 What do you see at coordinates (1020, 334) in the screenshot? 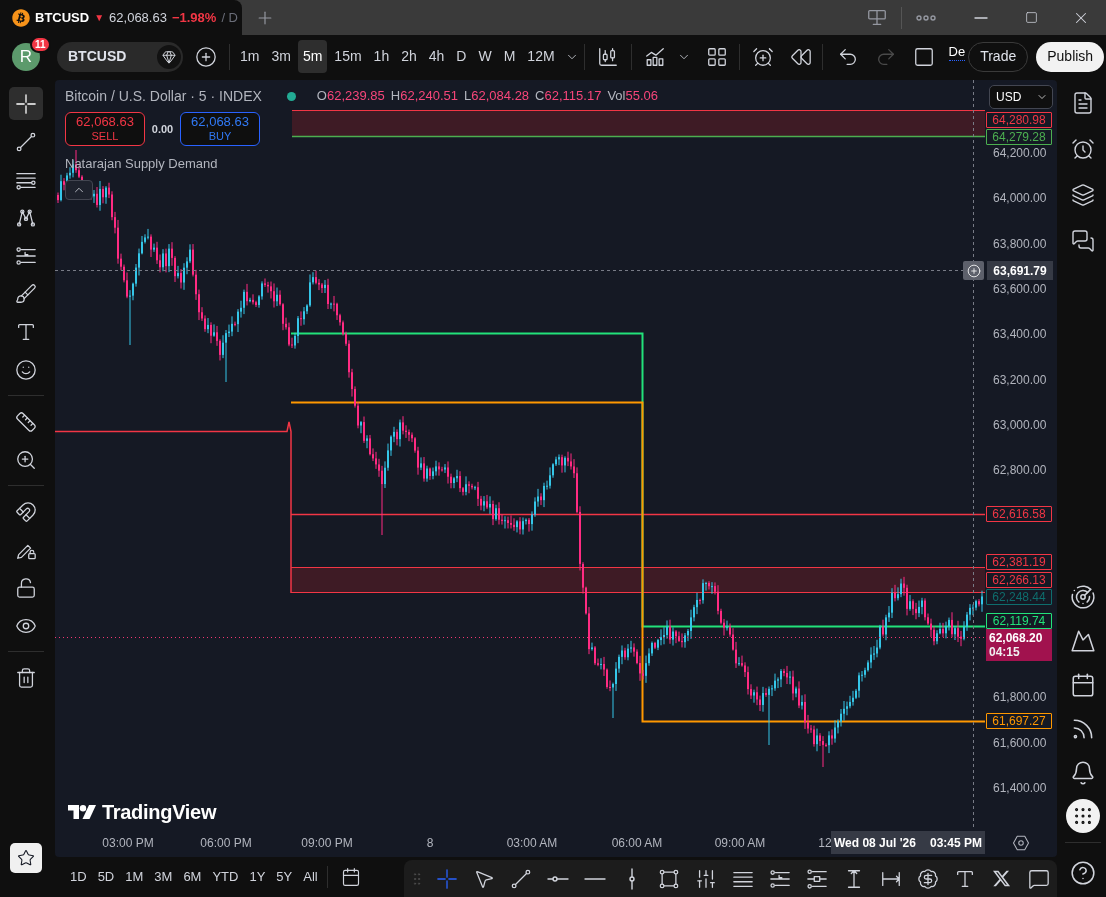
I see `price-axis-label: 63,400.00` at bounding box center [1020, 334].